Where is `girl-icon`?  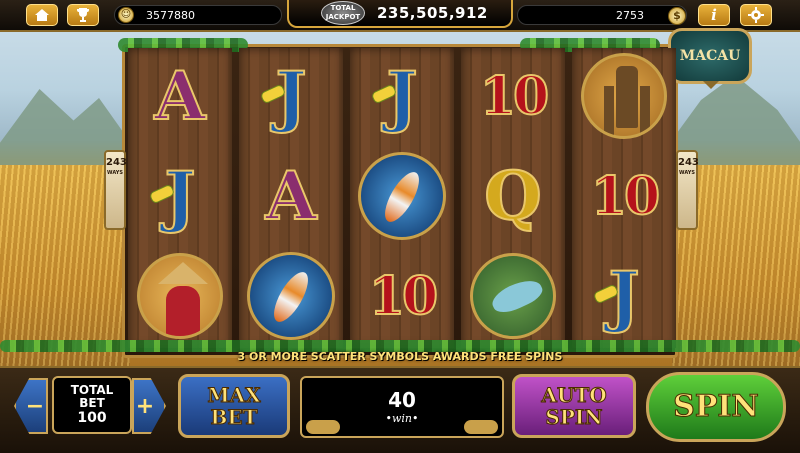
girl-icon is located at coordinates (180, 296).